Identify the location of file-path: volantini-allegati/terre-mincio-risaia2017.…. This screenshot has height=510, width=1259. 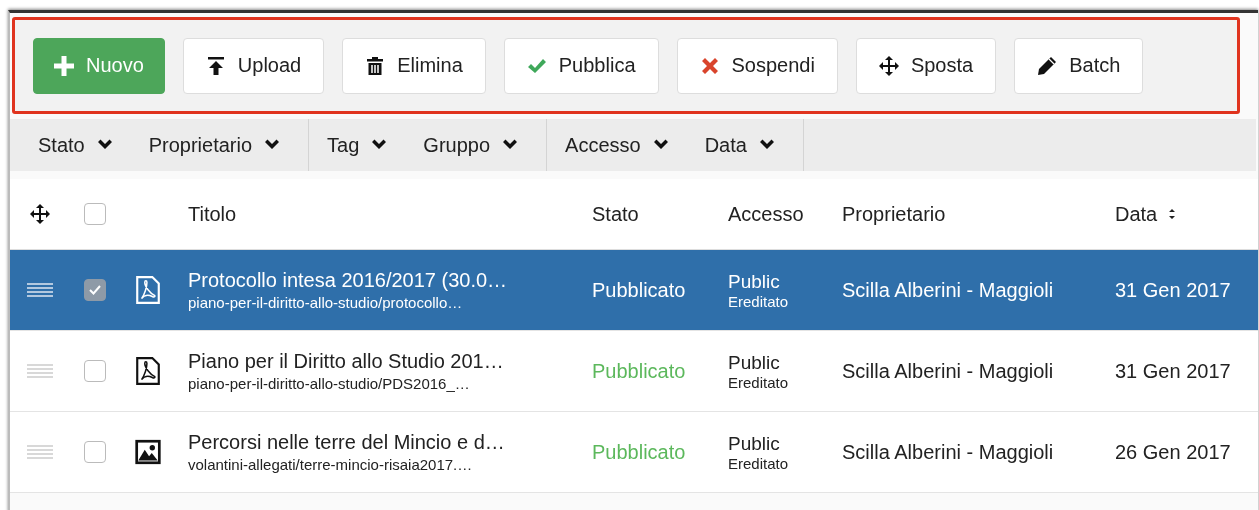
(331, 464).